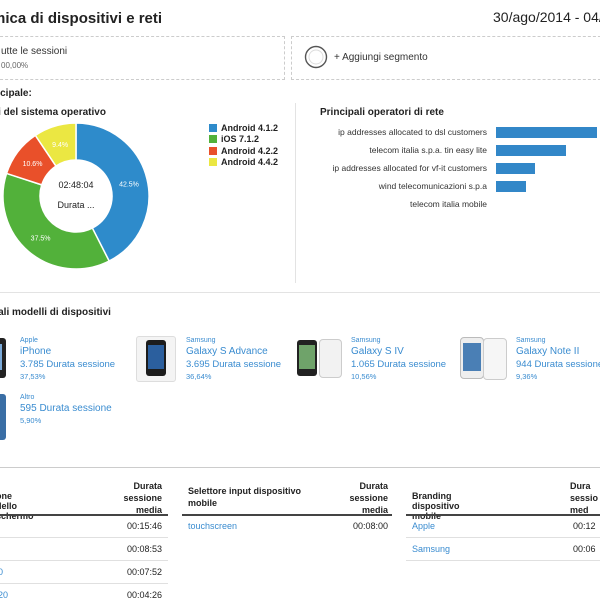 Image resolution: width=600 pixels, height=600 pixels. Describe the element at coordinates (17, 506) in the screenshot. I see `table-header: one dello schermo` at that location.